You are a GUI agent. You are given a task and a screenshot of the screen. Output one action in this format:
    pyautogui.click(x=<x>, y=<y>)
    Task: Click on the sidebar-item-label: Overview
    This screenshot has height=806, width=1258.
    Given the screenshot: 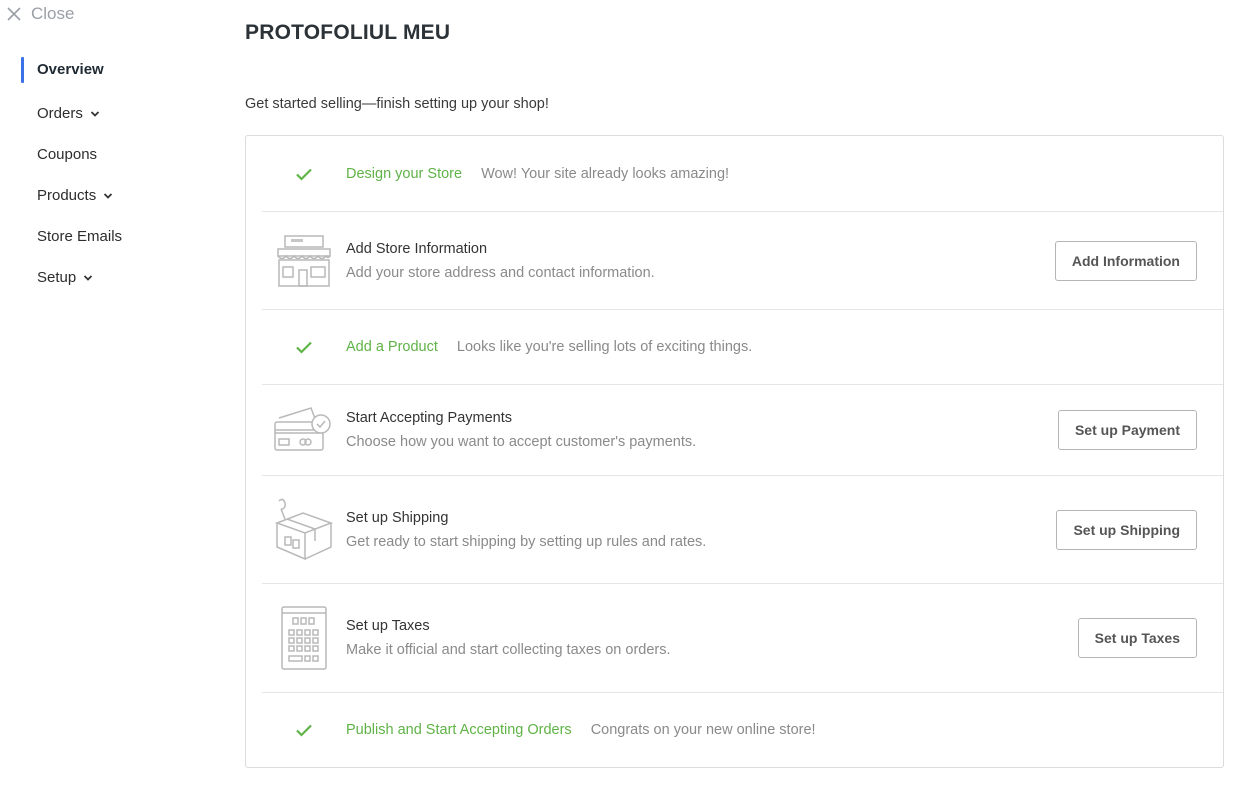 What is the action you would take?
    pyautogui.click(x=70, y=69)
    